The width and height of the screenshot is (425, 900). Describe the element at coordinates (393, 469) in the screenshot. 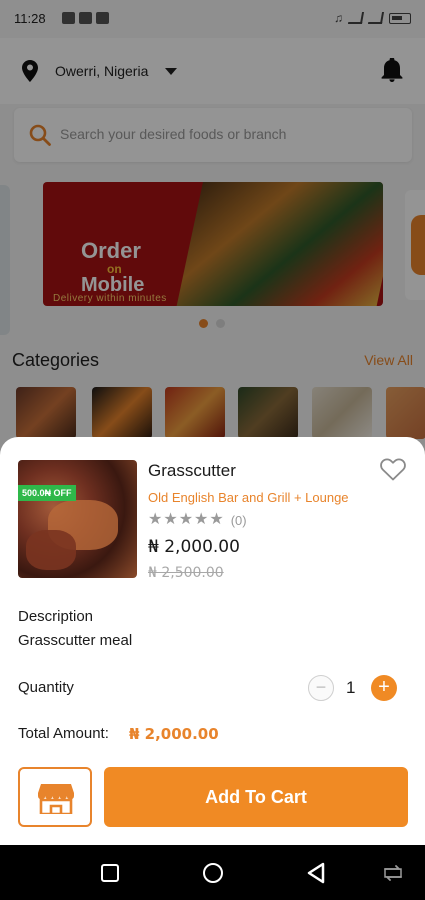

I see `heart-outline-icon` at that location.